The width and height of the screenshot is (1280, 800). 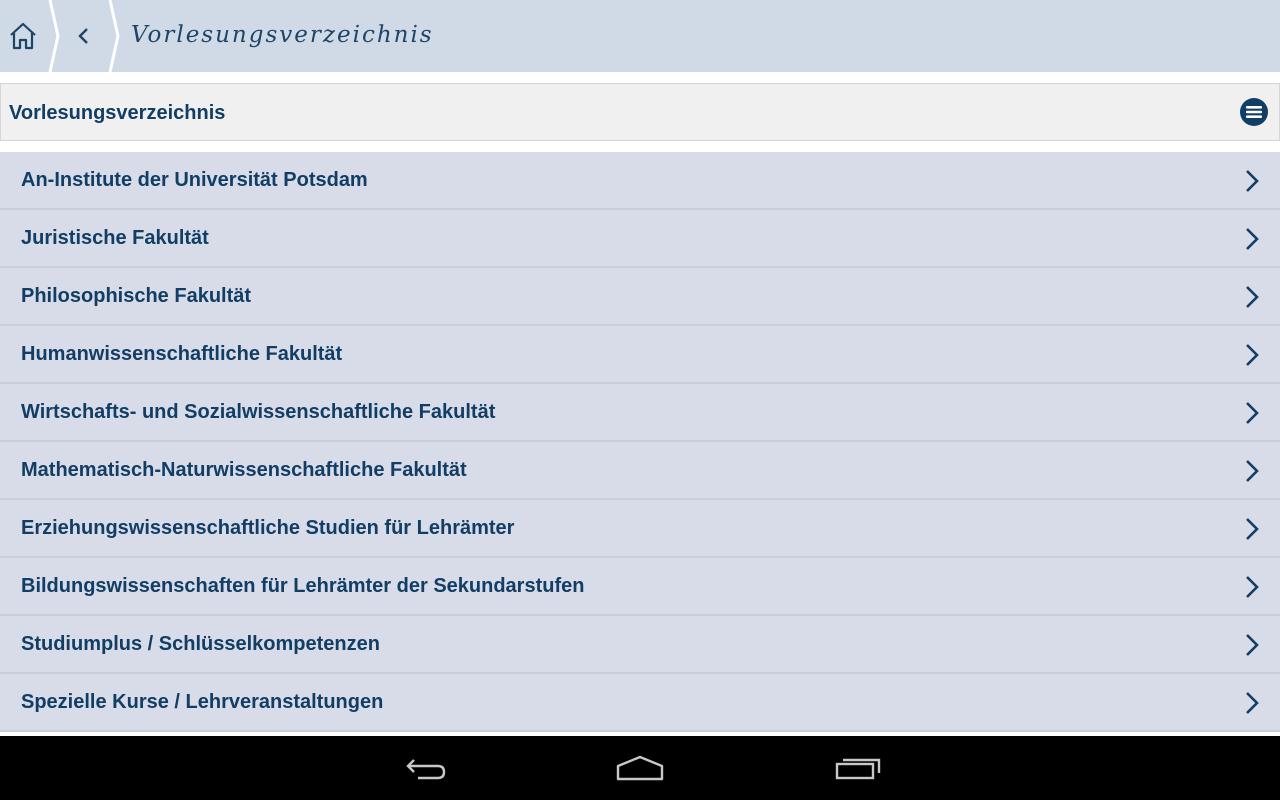 I want to click on back-button, so click(x=83, y=36).